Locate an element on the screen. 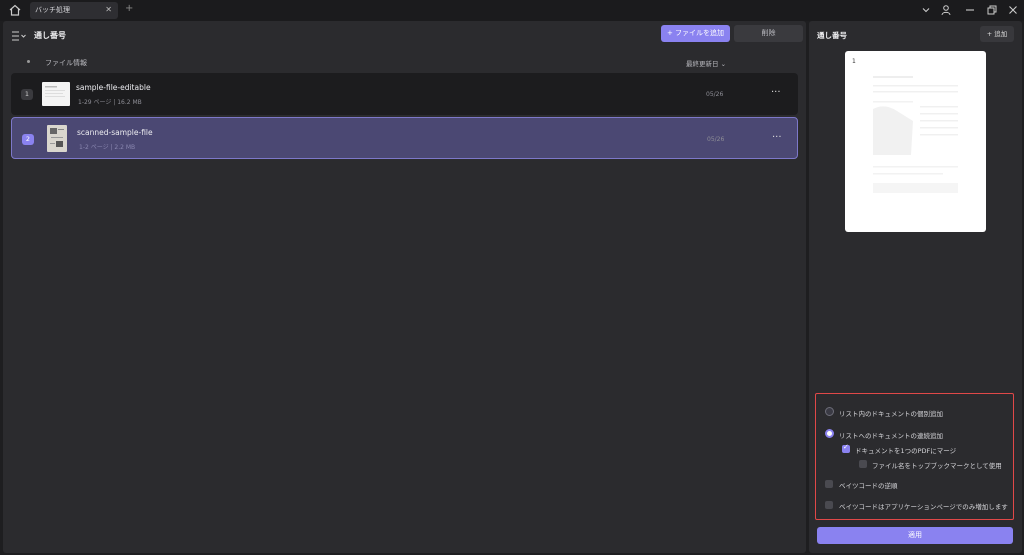 The height and width of the screenshot is (555, 1024). minimize-icon is located at coordinates (970, 10).